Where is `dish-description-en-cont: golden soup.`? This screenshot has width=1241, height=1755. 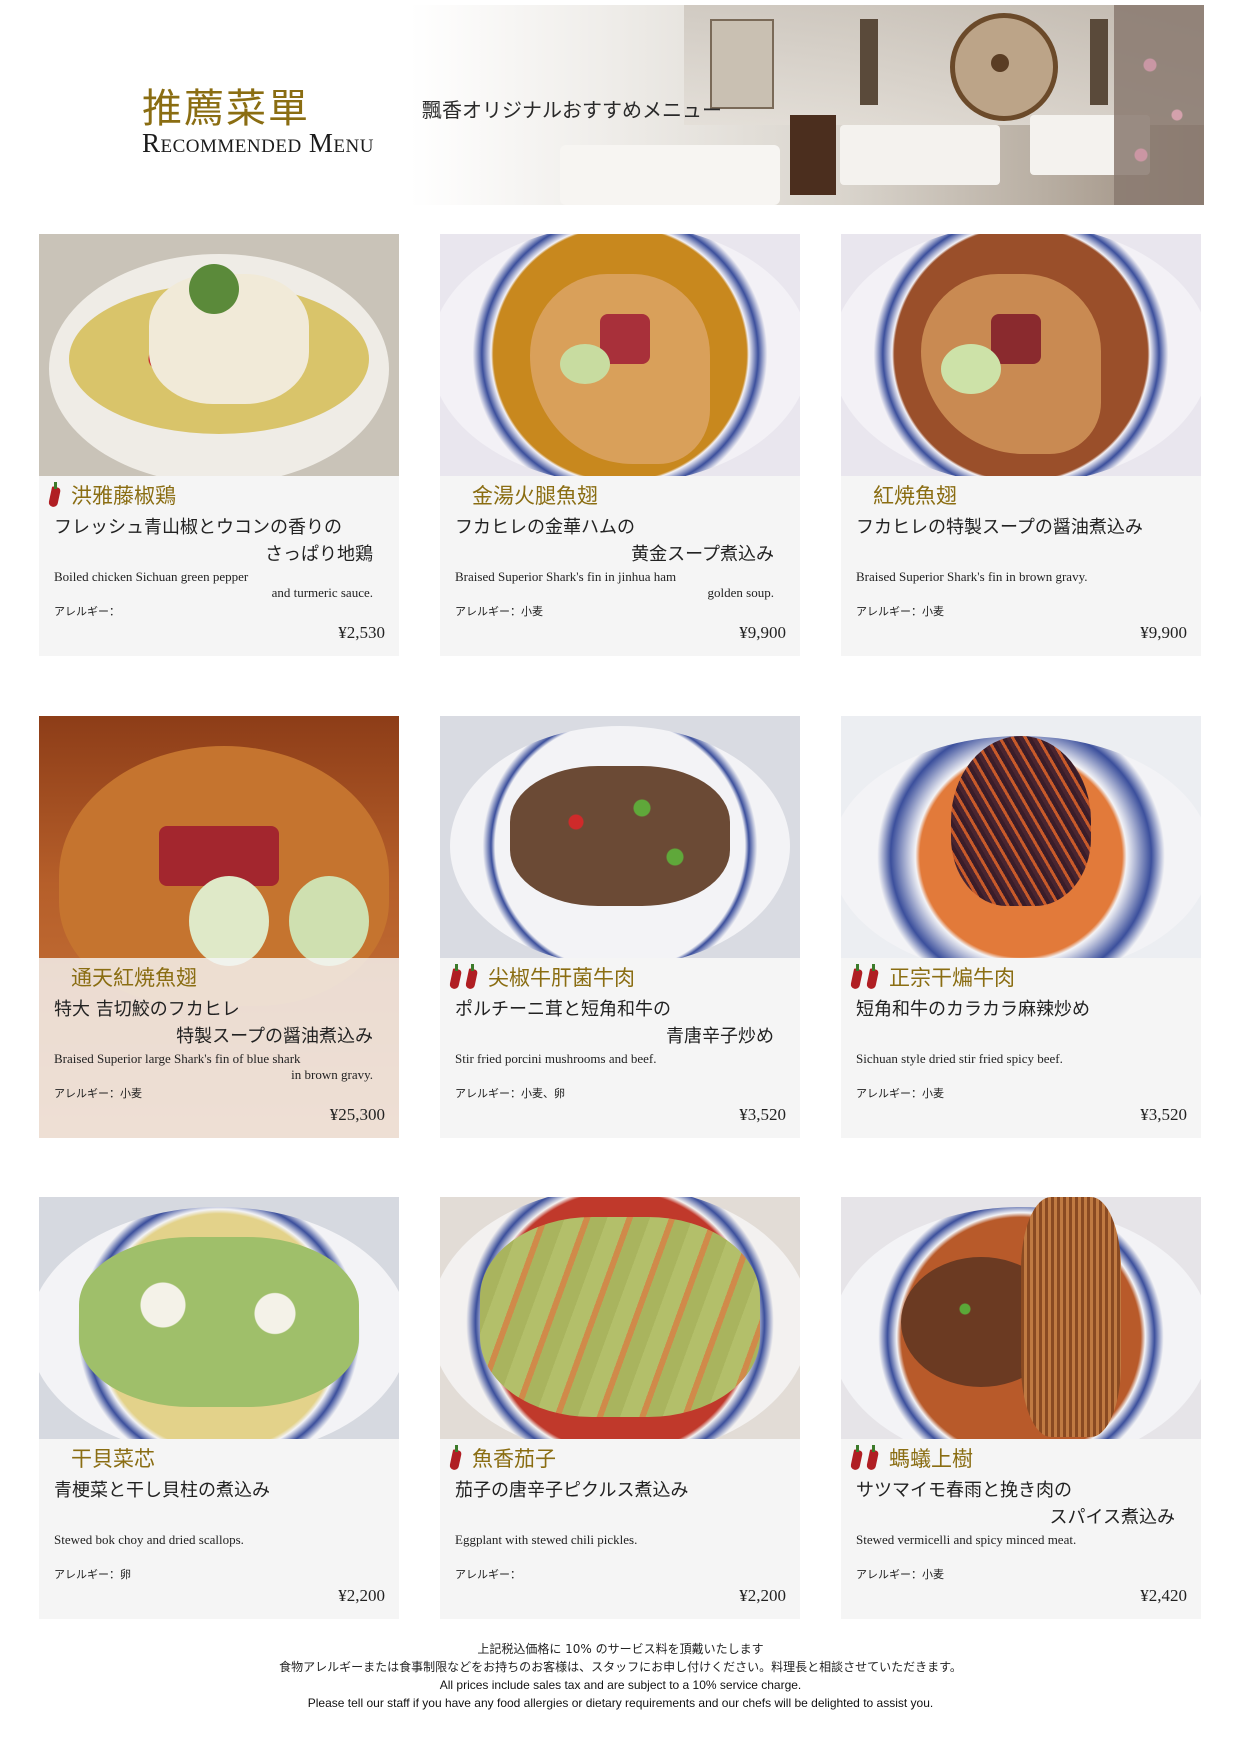 dish-description-en-cont: golden soup. is located at coordinates (740, 592).